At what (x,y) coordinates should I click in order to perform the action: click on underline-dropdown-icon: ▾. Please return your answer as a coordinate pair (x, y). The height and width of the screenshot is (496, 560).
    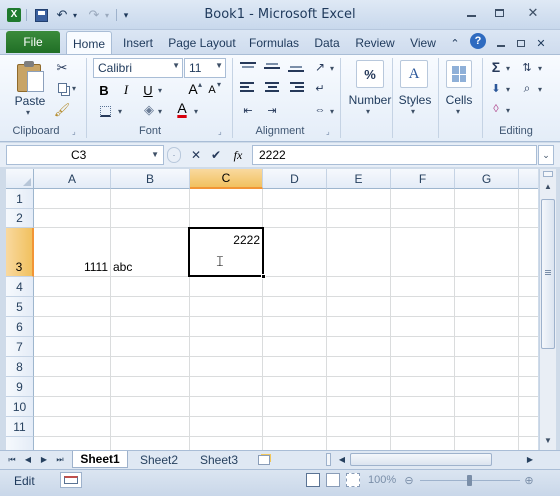
    Looking at the image, I should click on (160, 90).